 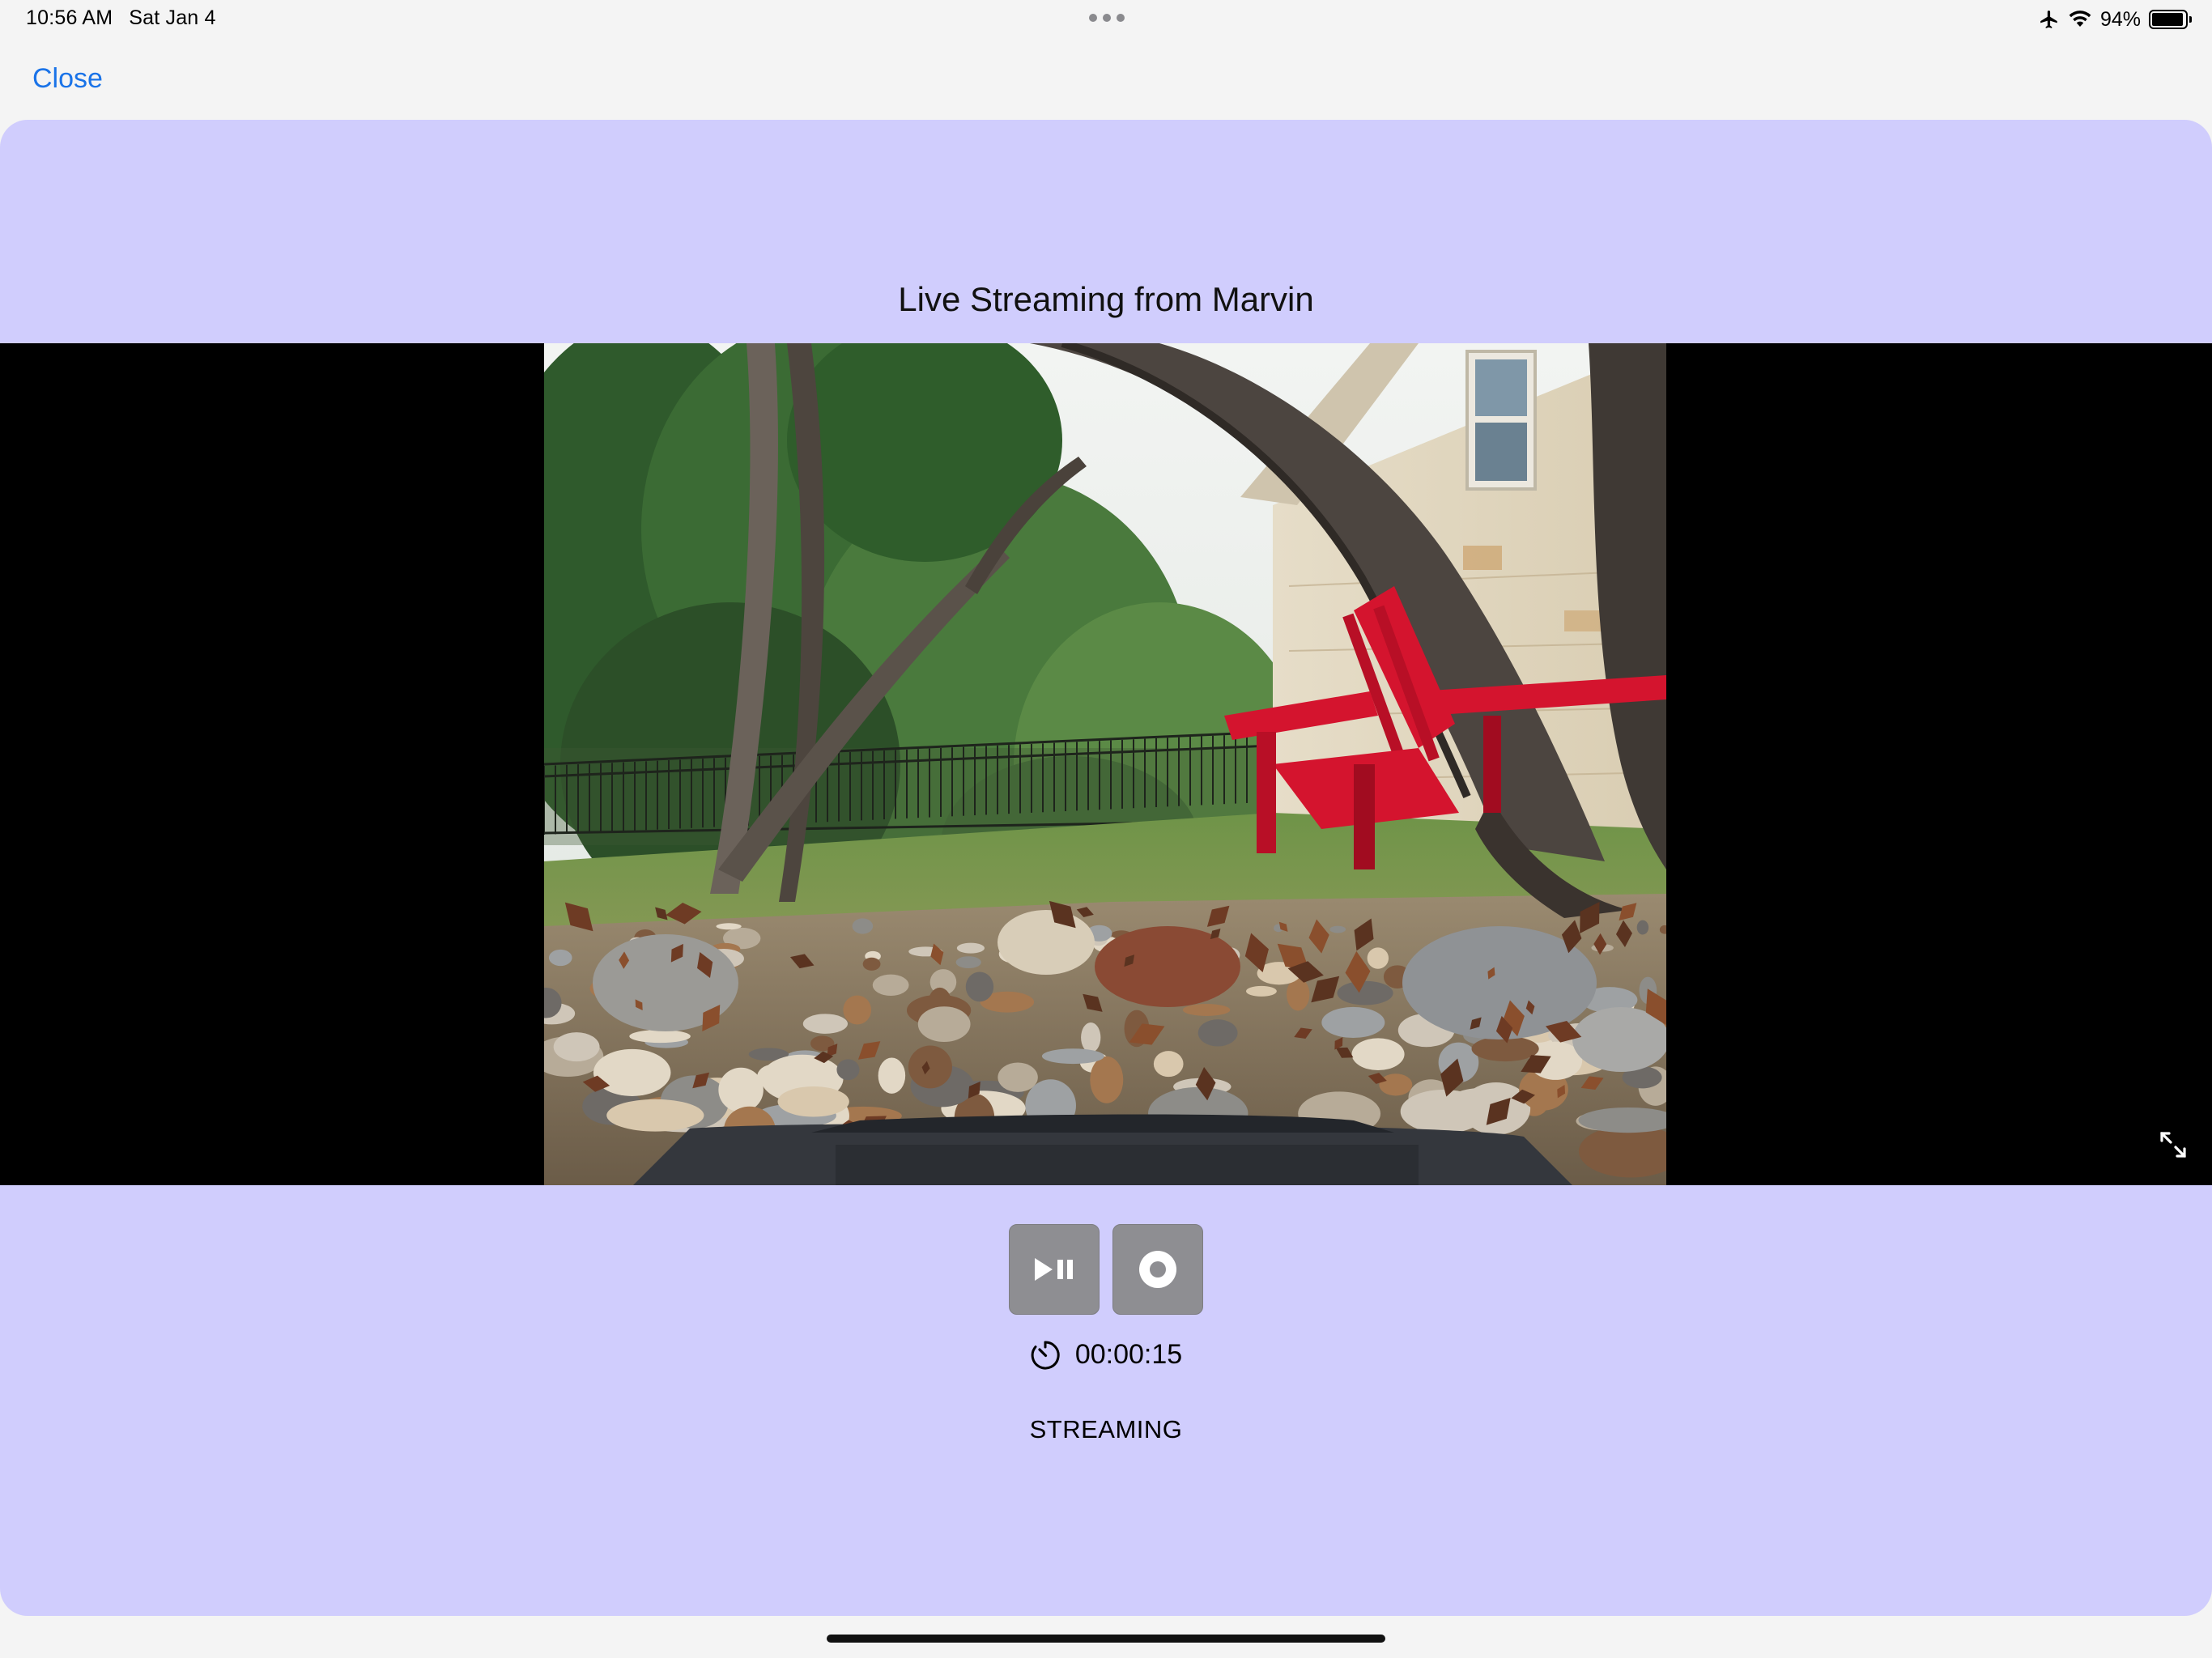 I want to click on play-pause-button, so click(x=1054, y=1269).